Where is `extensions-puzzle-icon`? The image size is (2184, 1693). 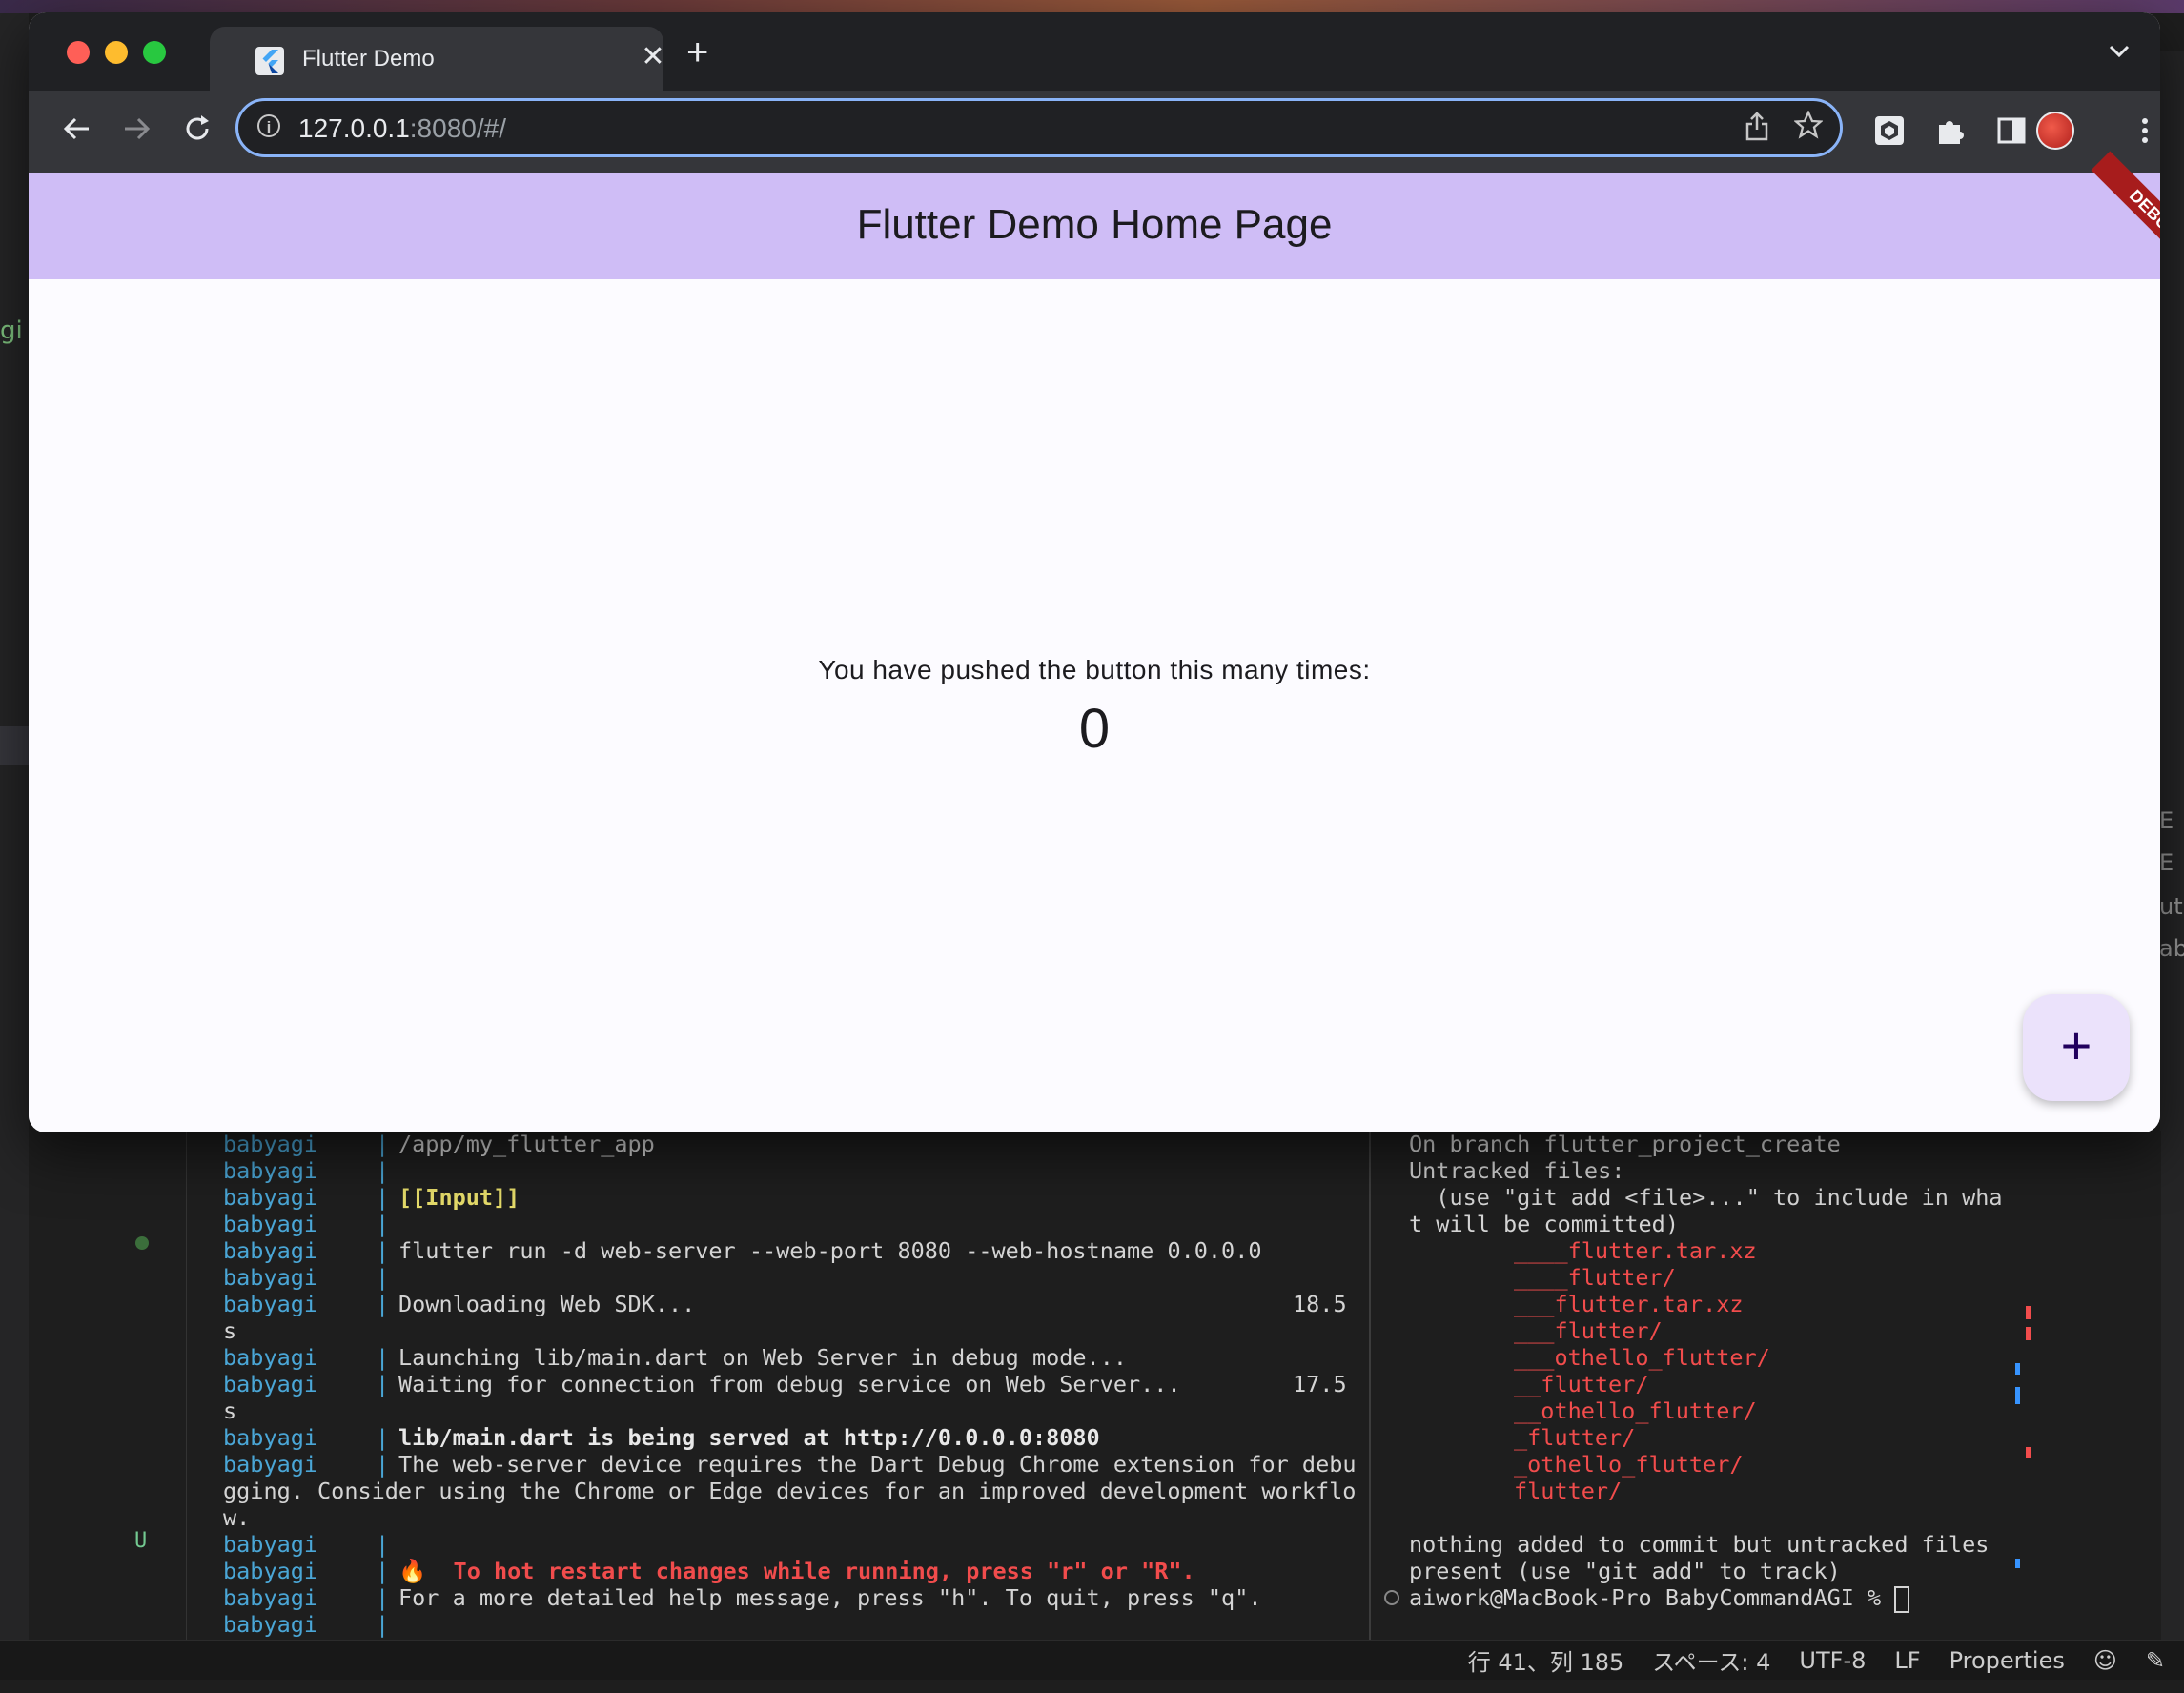
extensions-puzzle-icon is located at coordinates (1950, 130).